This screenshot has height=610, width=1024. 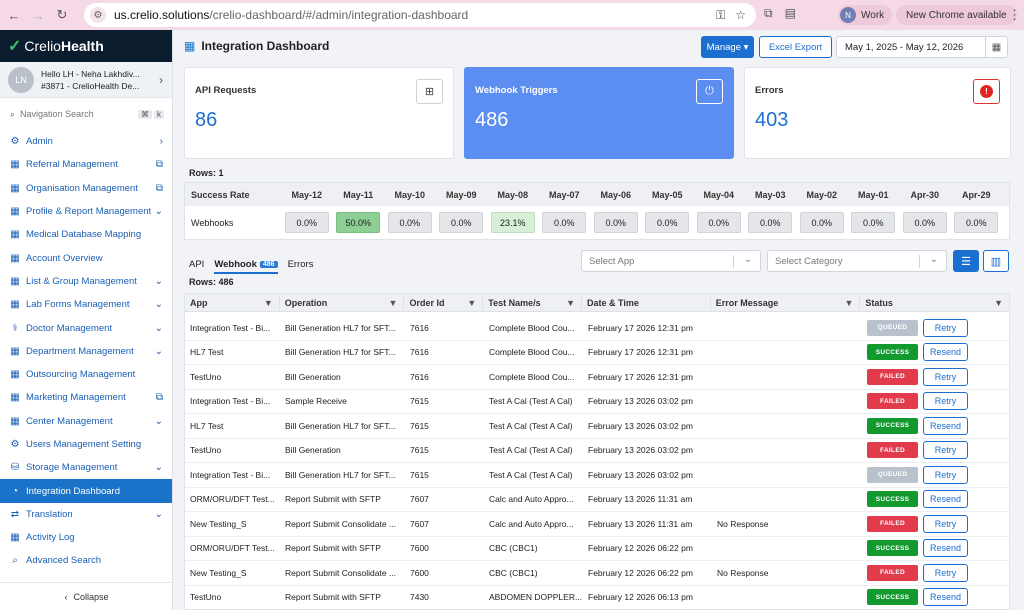 What do you see at coordinates (39, 142) in the screenshot?
I see `sidebar-item-label: Admin` at bounding box center [39, 142].